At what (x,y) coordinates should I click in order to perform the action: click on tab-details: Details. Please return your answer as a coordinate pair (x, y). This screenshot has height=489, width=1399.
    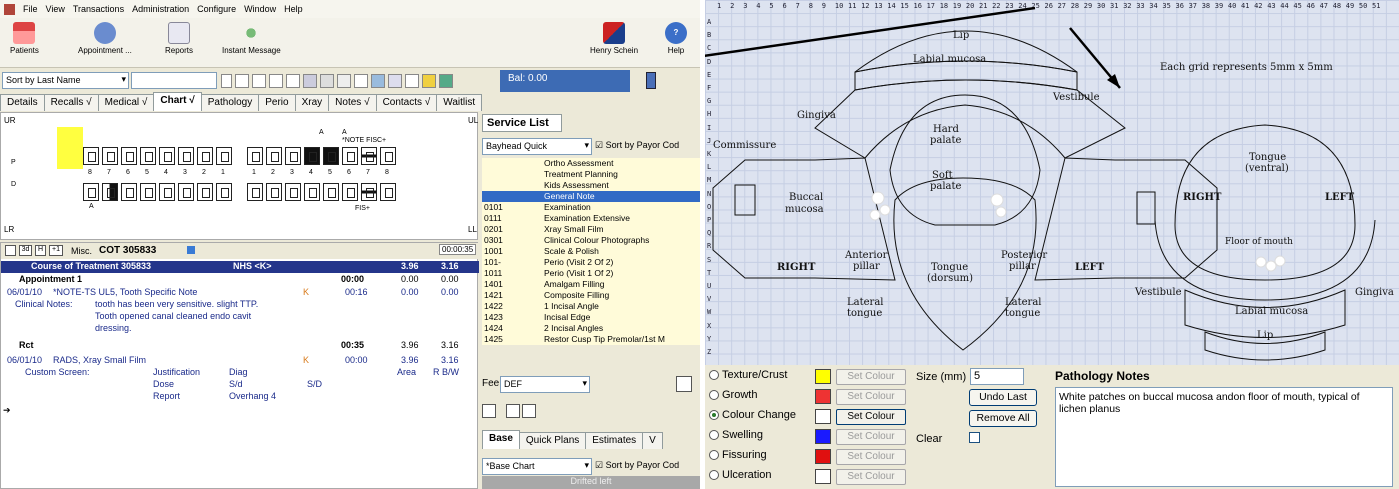
    Looking at the image, I should click on (22, 102).